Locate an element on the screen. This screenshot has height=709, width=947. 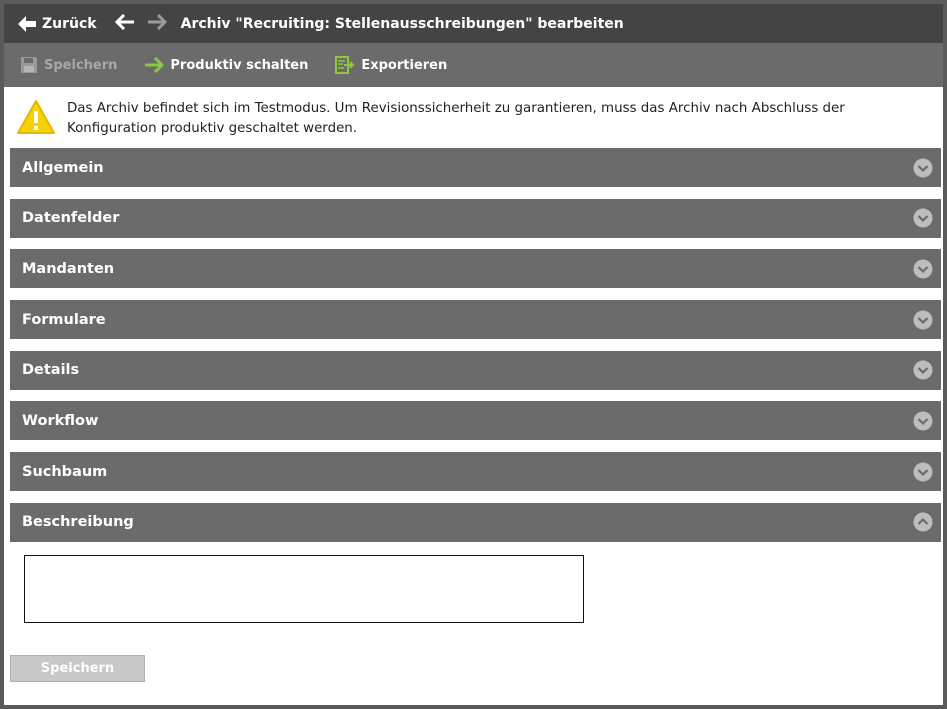
section-suchbaum: Suchbaum is located at coordinates (475, 472).